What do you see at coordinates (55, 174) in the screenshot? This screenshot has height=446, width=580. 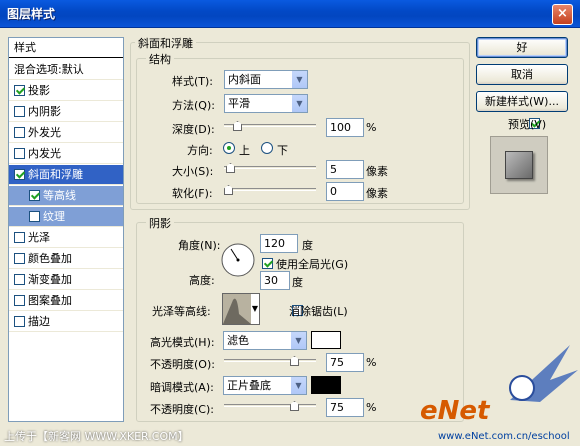 I see `style-list-item-label: 斜面和浮雕` at bounding box center [55, 174].